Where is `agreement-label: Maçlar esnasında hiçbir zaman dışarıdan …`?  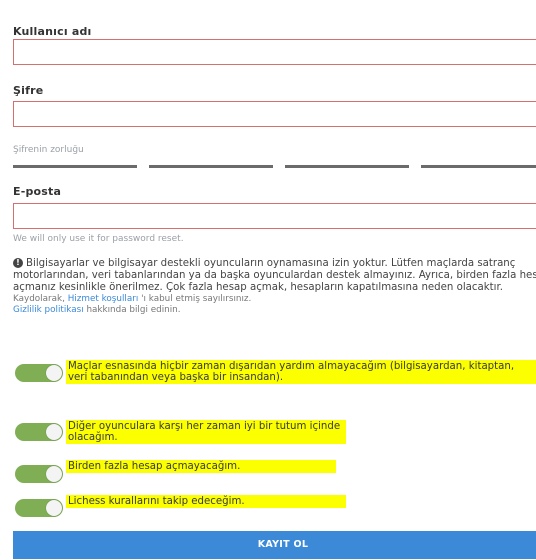 agreement-label: Maçlar esnasında hiçbir zaman dışarıdan … is located at coordinates (301, 372).